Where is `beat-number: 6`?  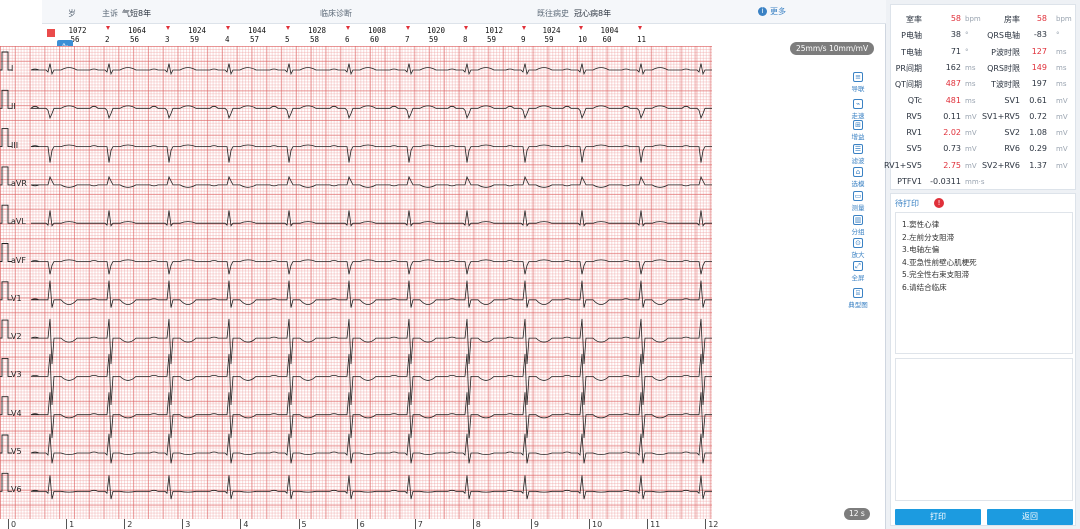 beat-number: 6 is located at coordinates (347, 39).